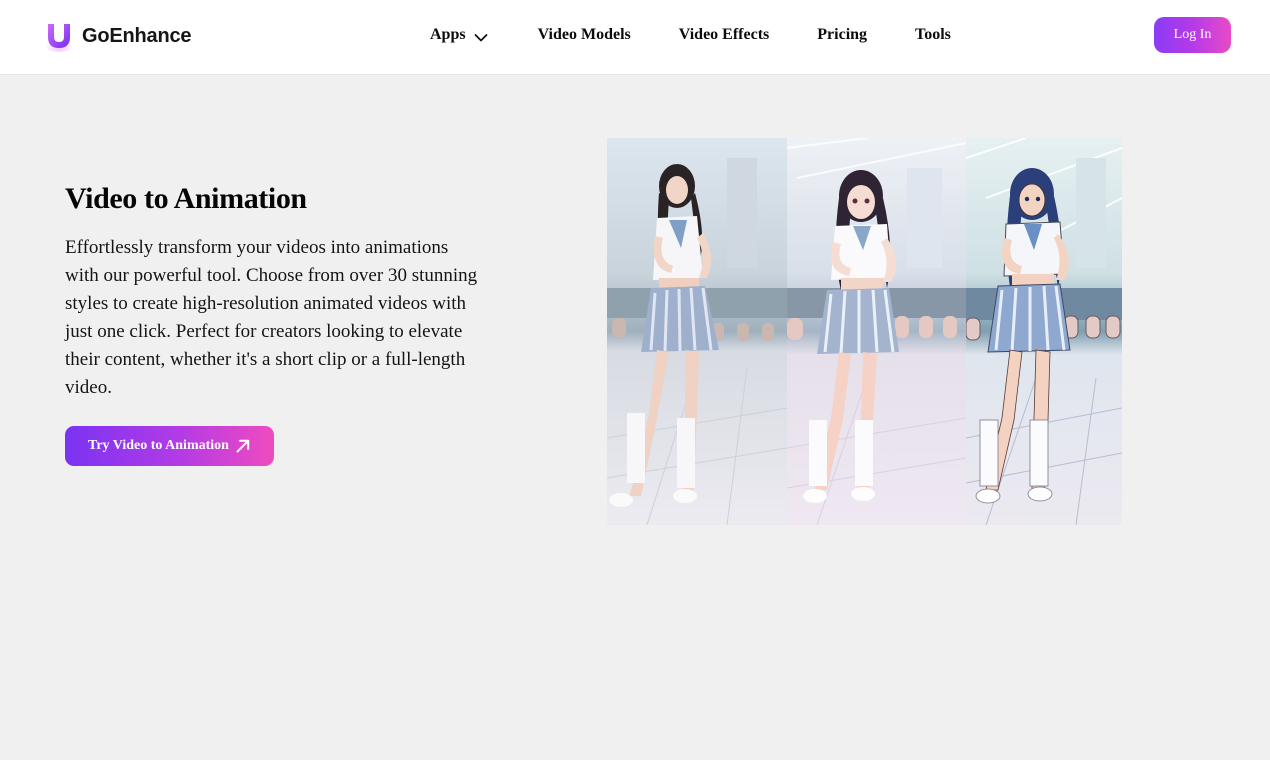  Describe the element at coordinates (158, 445) in the screenshot. I see `cta-label: Try Video to Animation` at that location.